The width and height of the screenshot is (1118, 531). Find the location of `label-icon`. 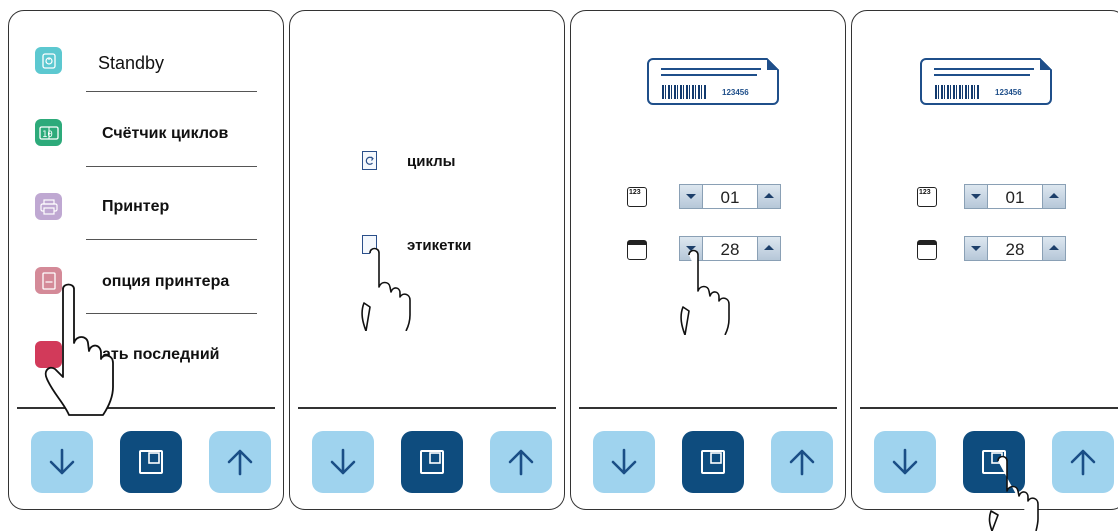

label-icon is located at coordinates (369, 244).